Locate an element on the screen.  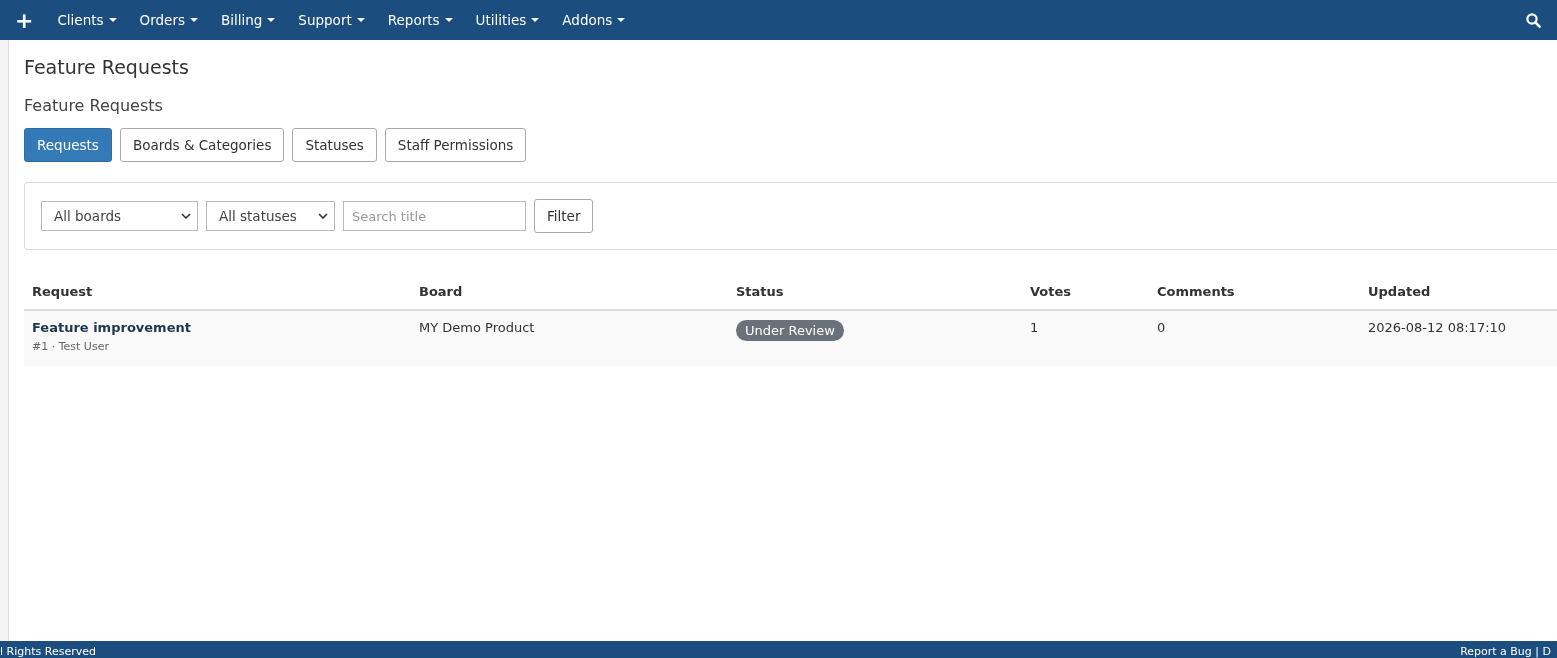
tab: Statuses is located at coordinates (334, 145).